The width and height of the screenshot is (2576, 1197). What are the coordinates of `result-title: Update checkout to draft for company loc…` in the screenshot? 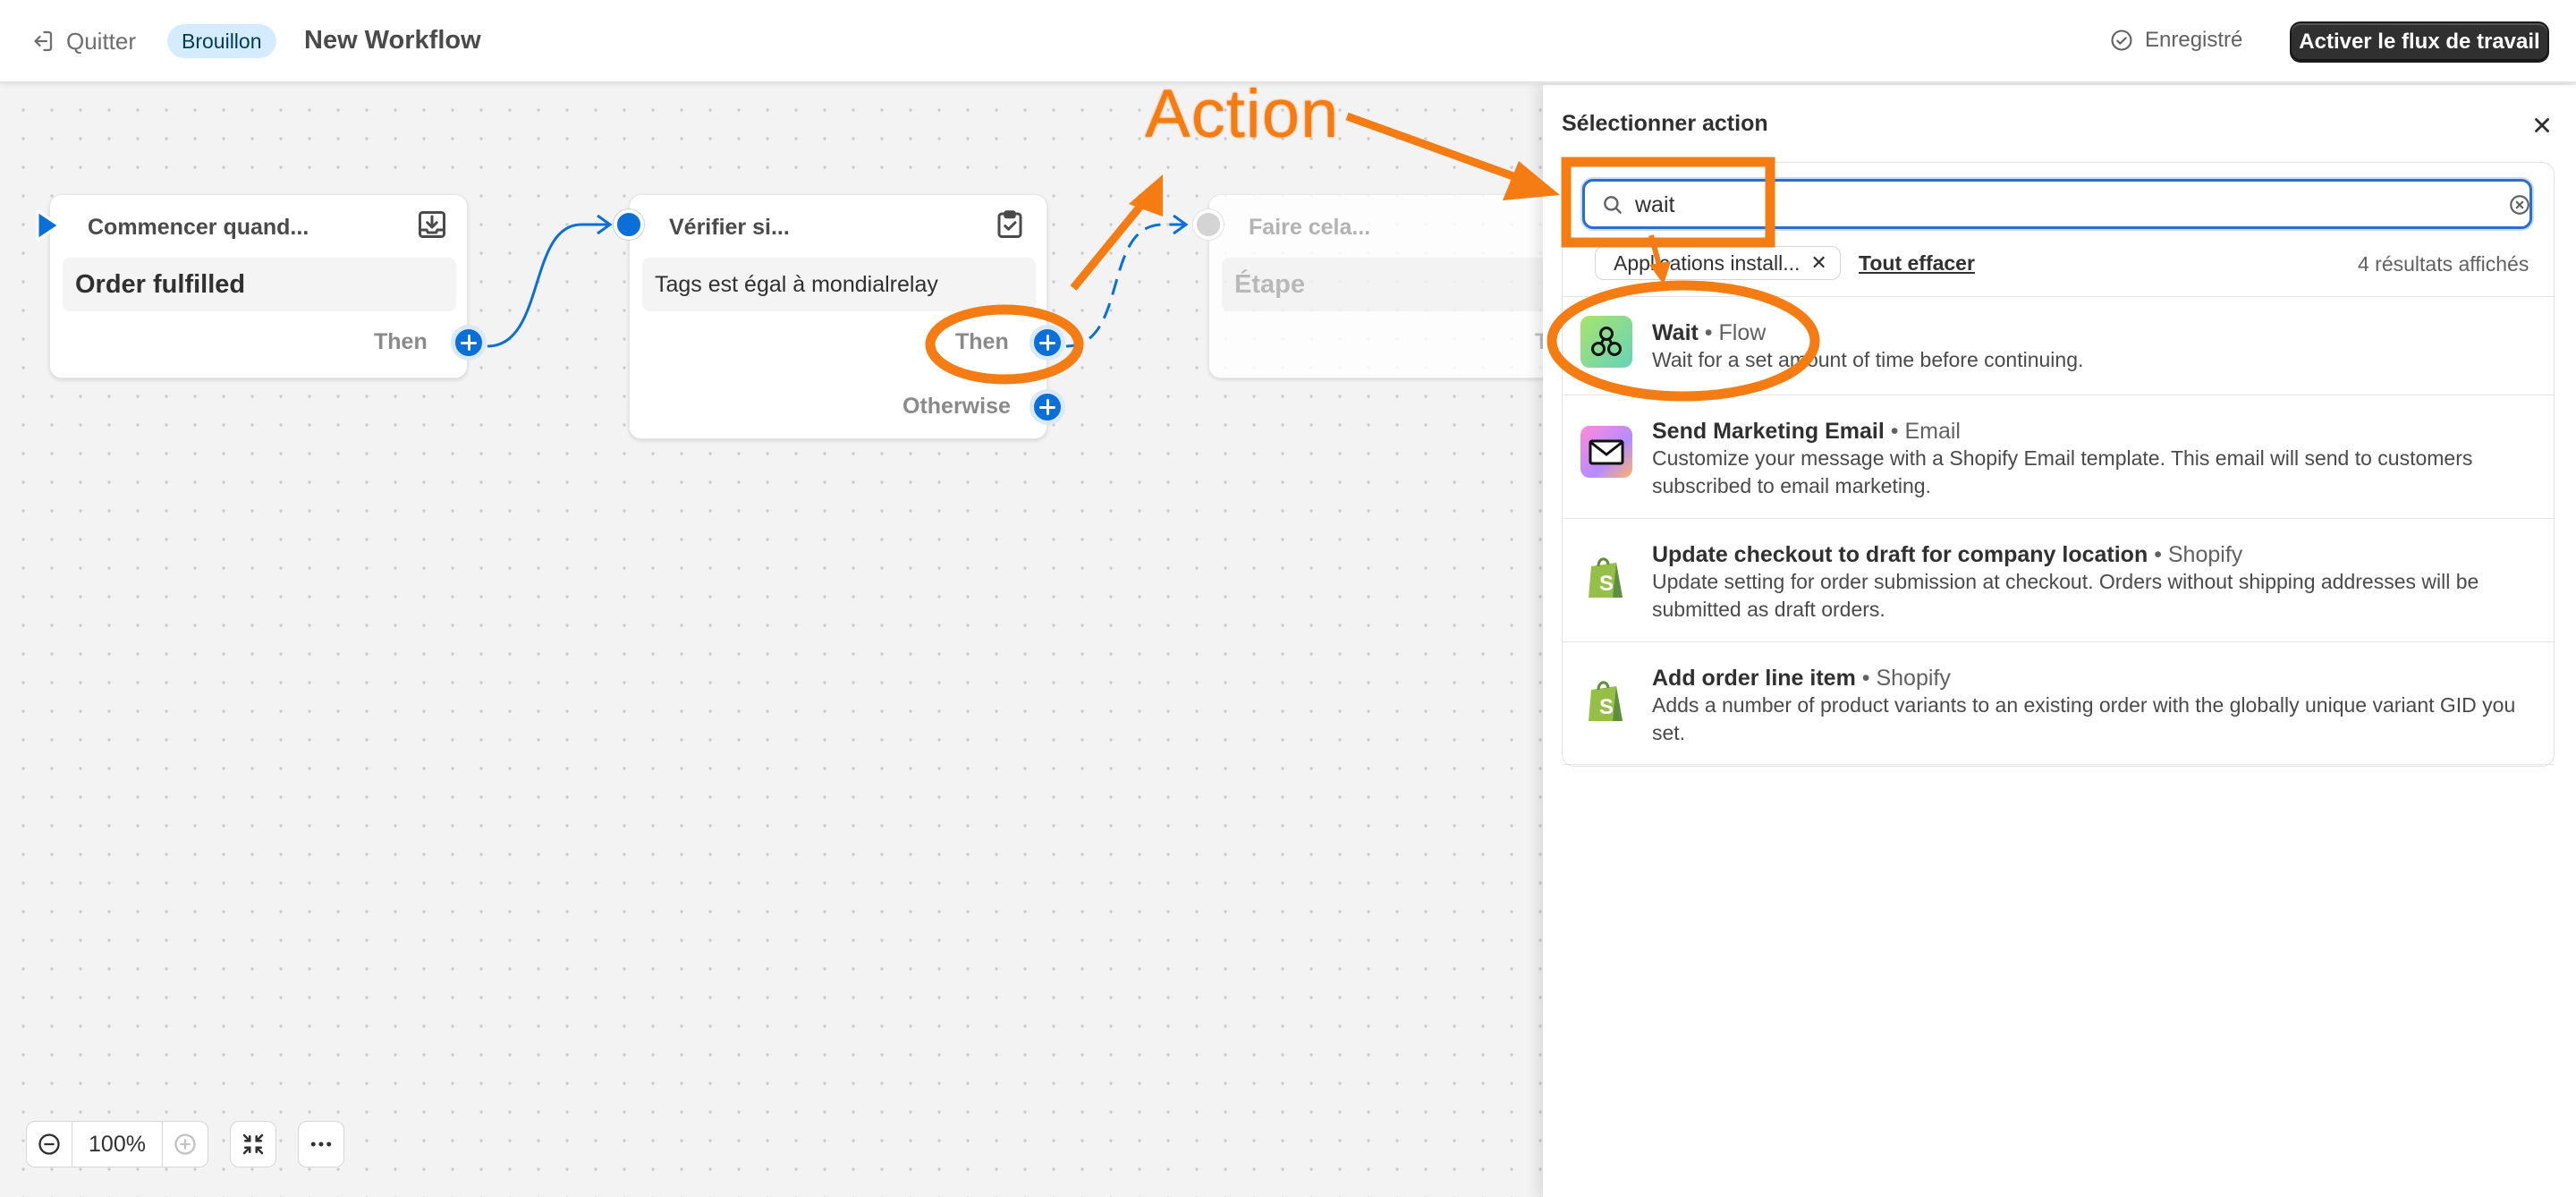 It's located at (1947, 555).